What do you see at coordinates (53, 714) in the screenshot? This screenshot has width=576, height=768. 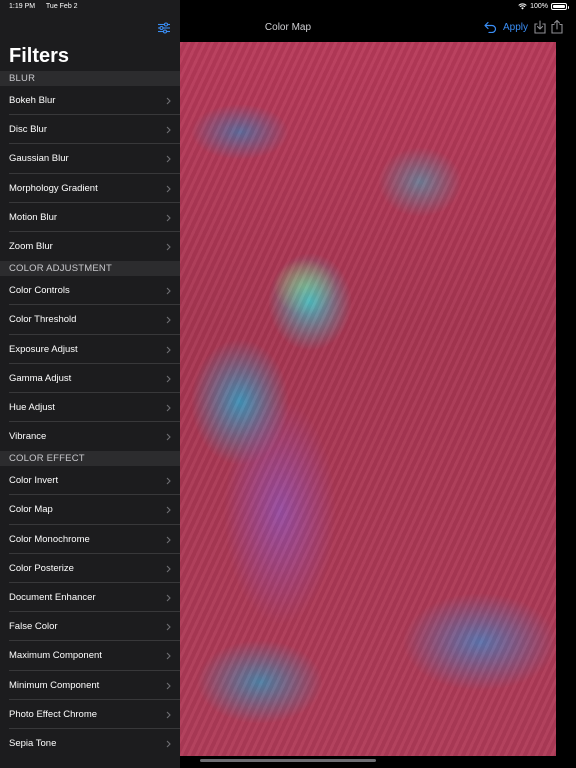 I see `filter-item-label: Photo Effect Chrome` at bounding box center [53, 714].